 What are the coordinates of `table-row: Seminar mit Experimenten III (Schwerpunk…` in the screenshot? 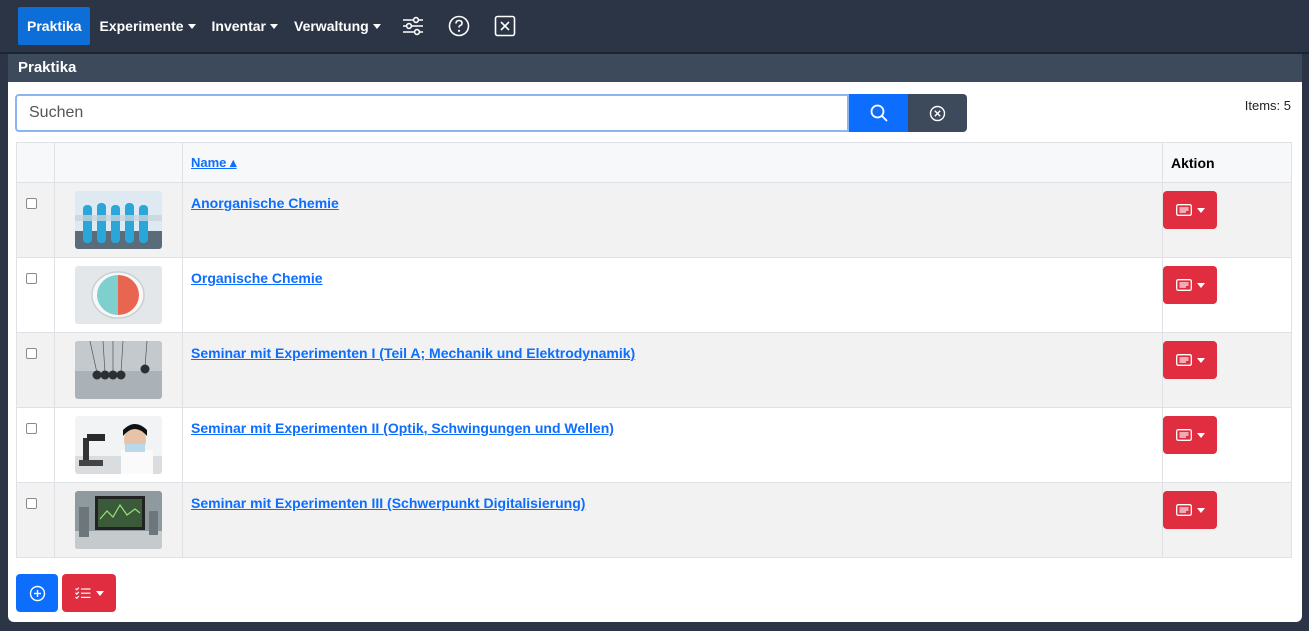 It's located at (654, 520).